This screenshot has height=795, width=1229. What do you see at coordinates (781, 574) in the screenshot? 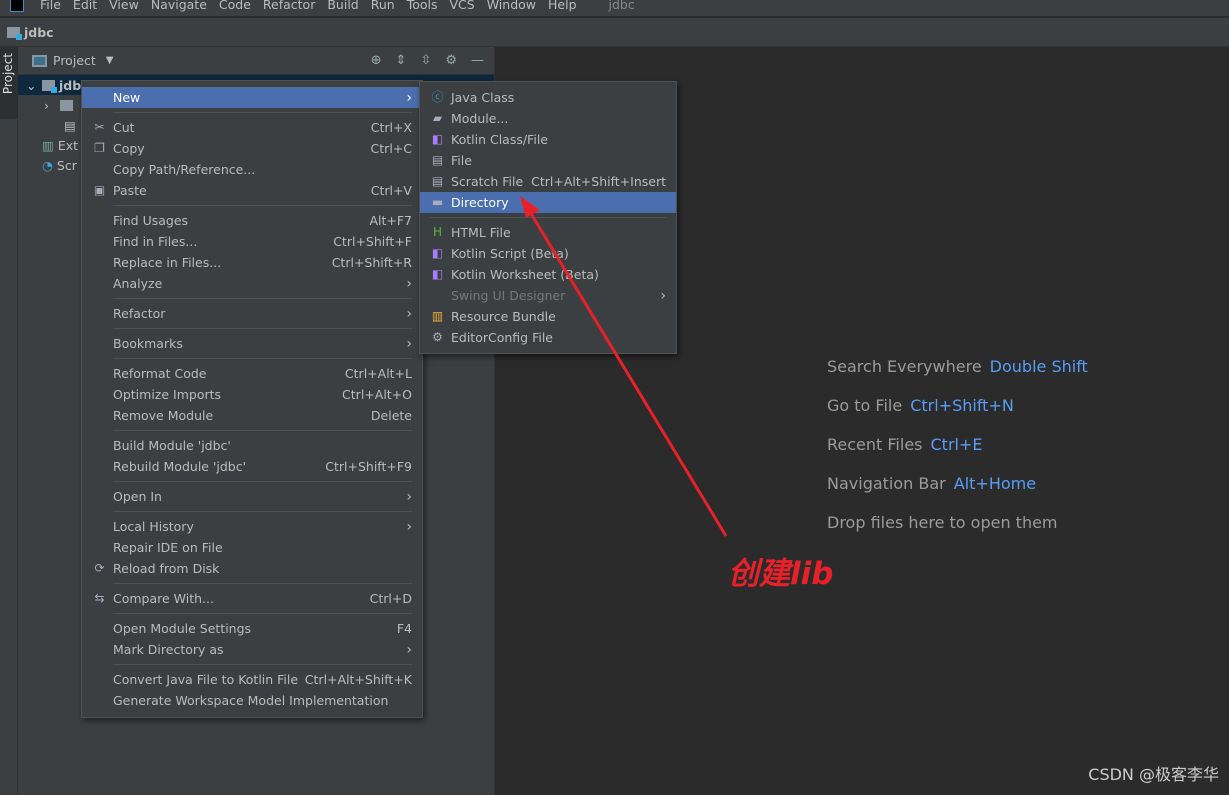
I see `annotation-text: 创建lib` at bounding box center [781, 574].